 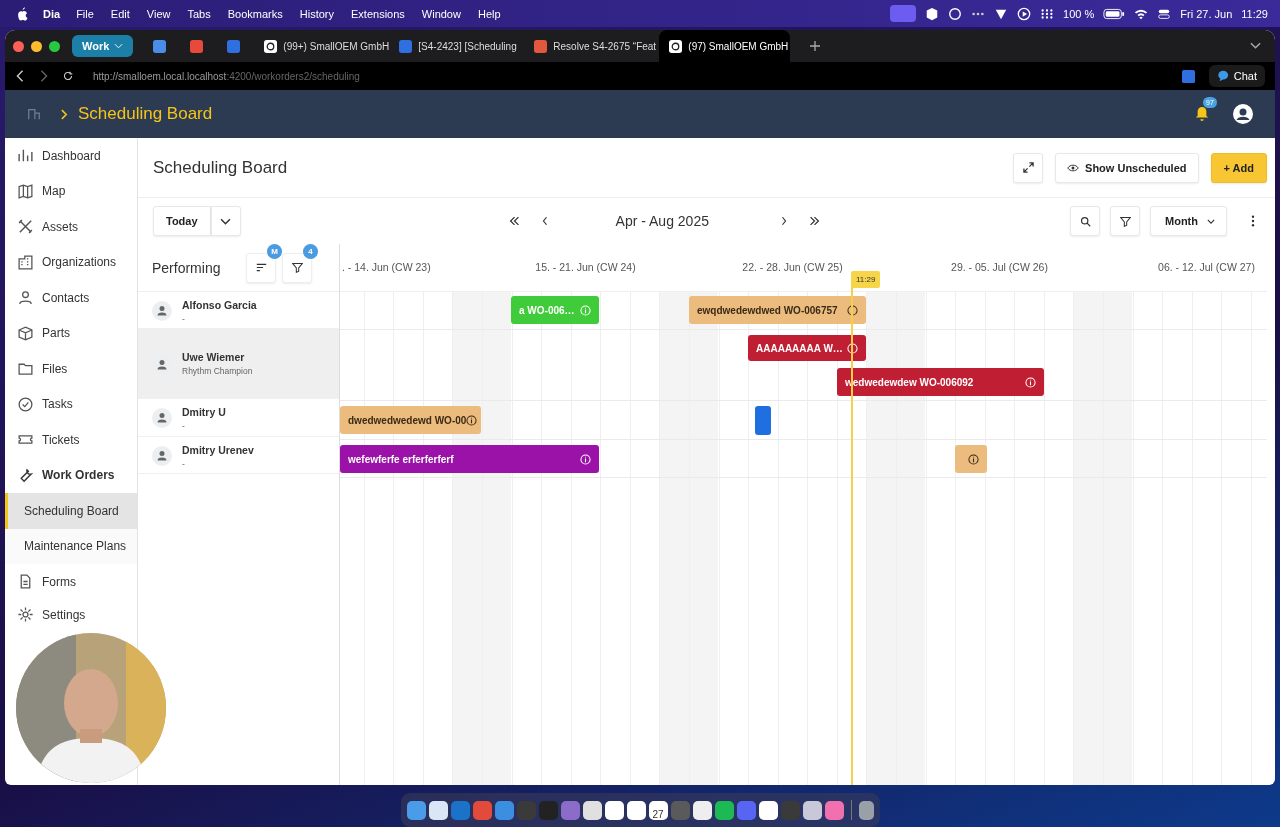 I want to click on zoom-window-button, so click(x=54, y=46).